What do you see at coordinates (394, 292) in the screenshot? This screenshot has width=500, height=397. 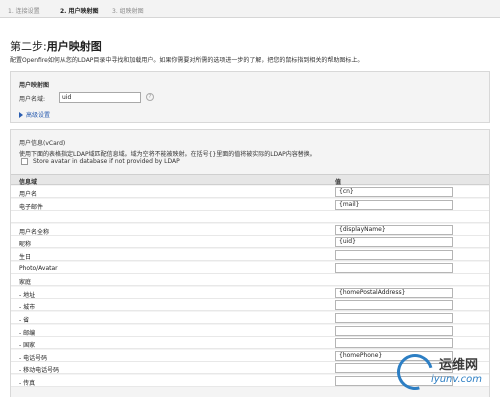 I see `field-value-input: {homePostalAddress}` at bounding box center [394, 292].